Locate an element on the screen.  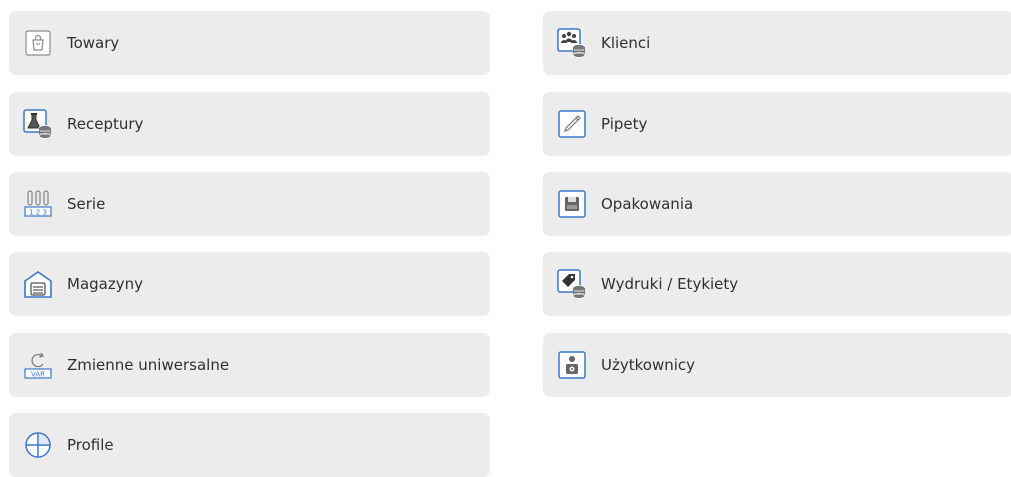
clients-database-icon is located at coordinates (572, 43).